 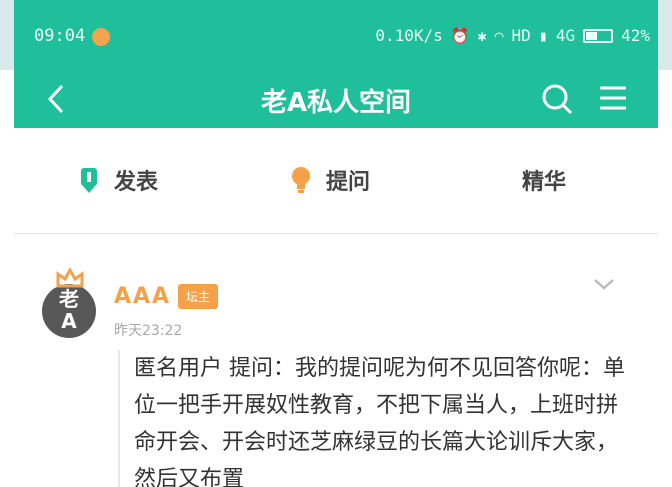 What do you see at coordinates (499, 35) in the screenshot?
I see `wifi-icon: ◠` at bounding box center [499, 35].